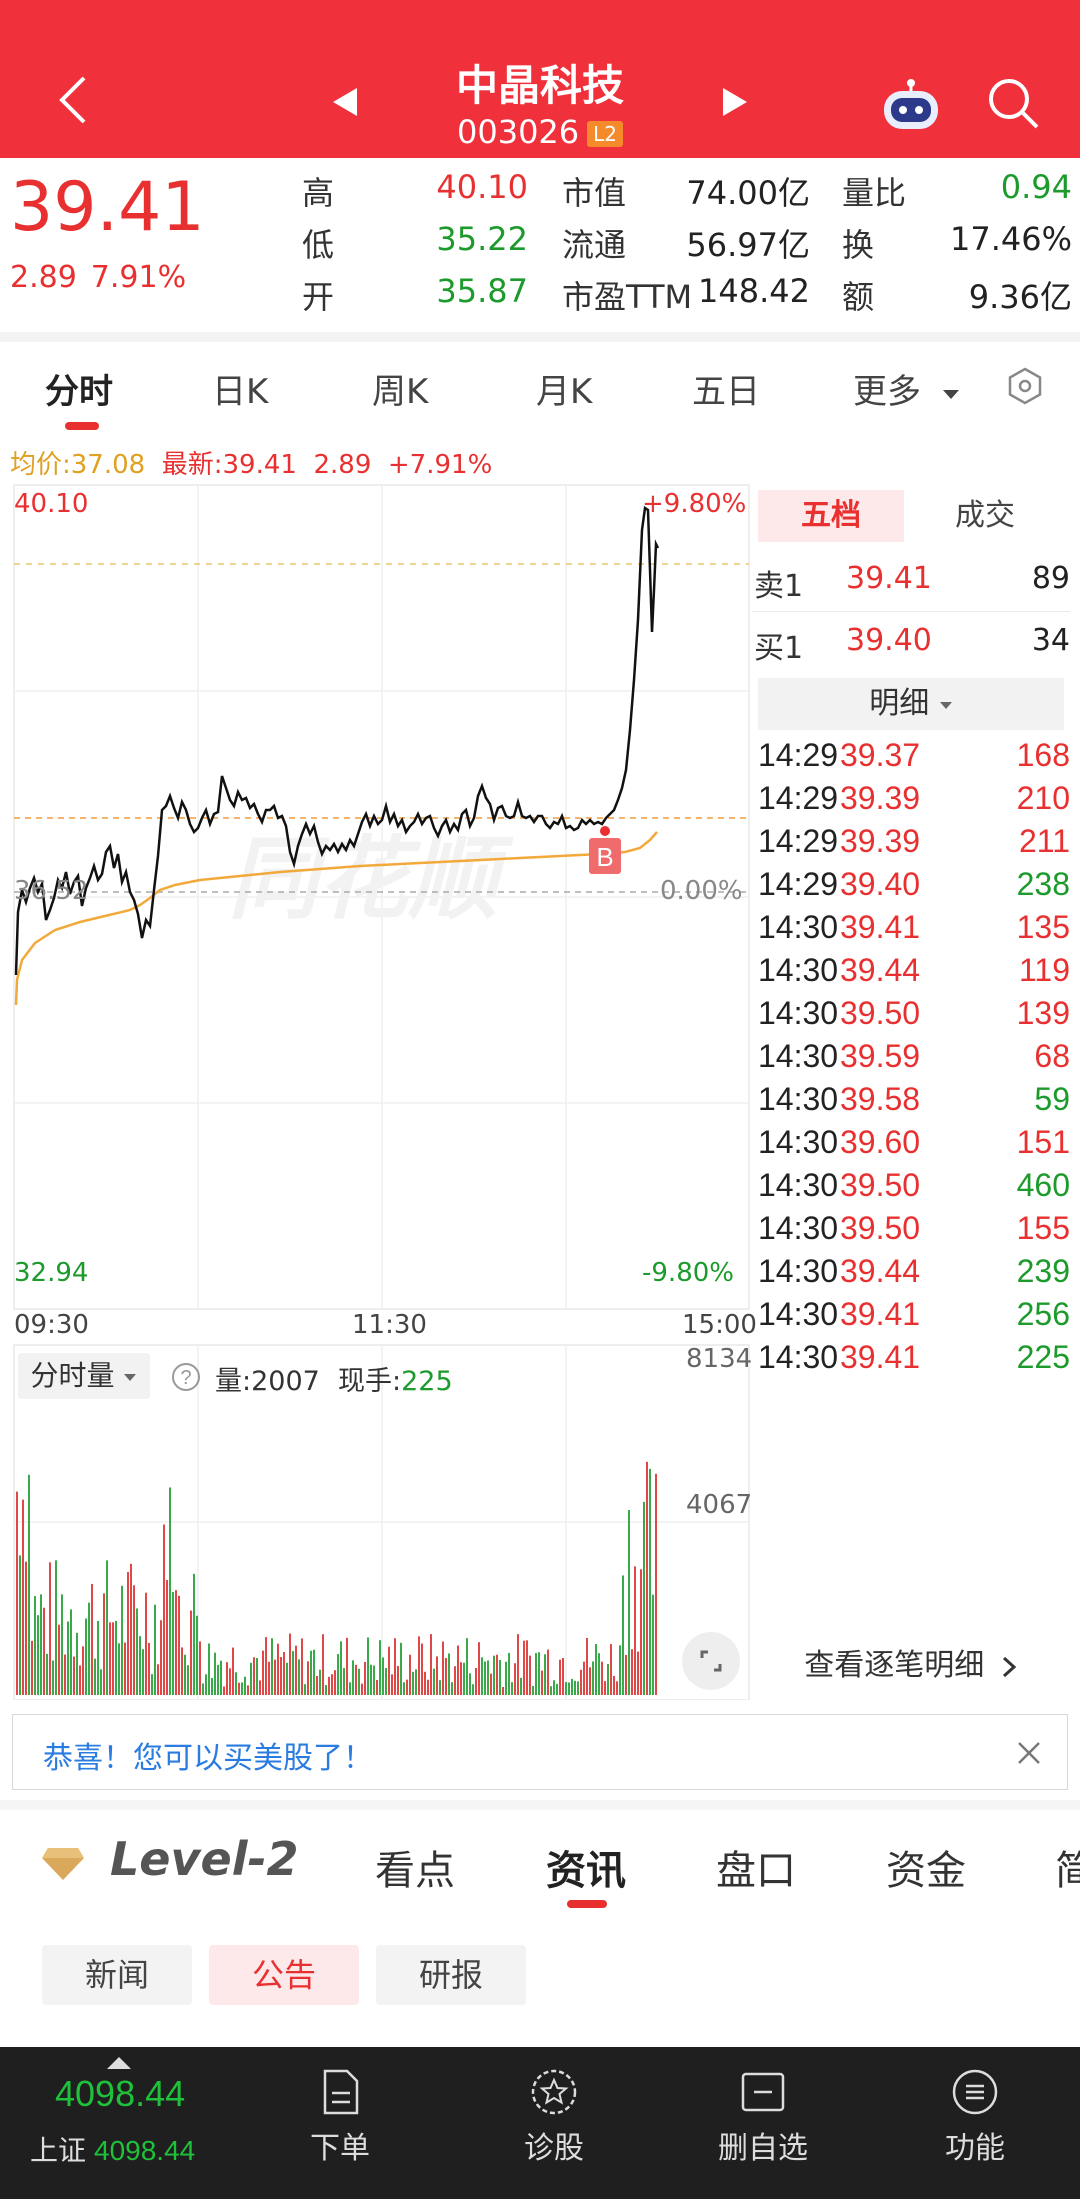 The image size is (1080, 2199). What do you see at coordinates (911, 704) in the screenshot?
I see `detail-dropdown: 明细` at bounding box center [911, 704].